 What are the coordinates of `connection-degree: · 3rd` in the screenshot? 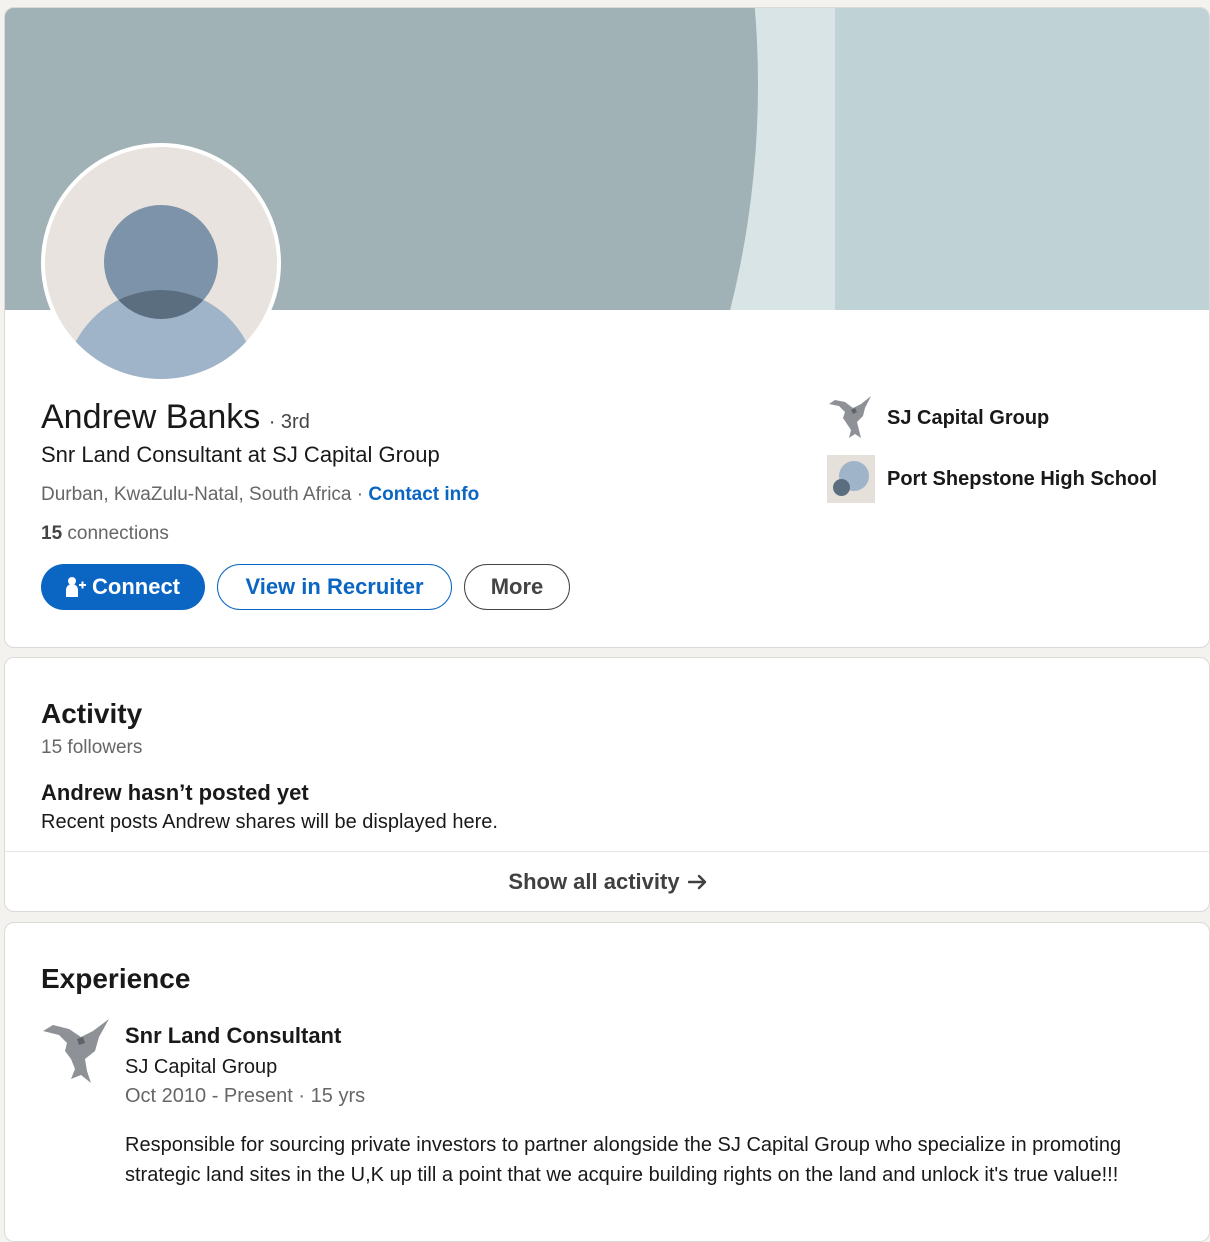 It's located at (289, 422).